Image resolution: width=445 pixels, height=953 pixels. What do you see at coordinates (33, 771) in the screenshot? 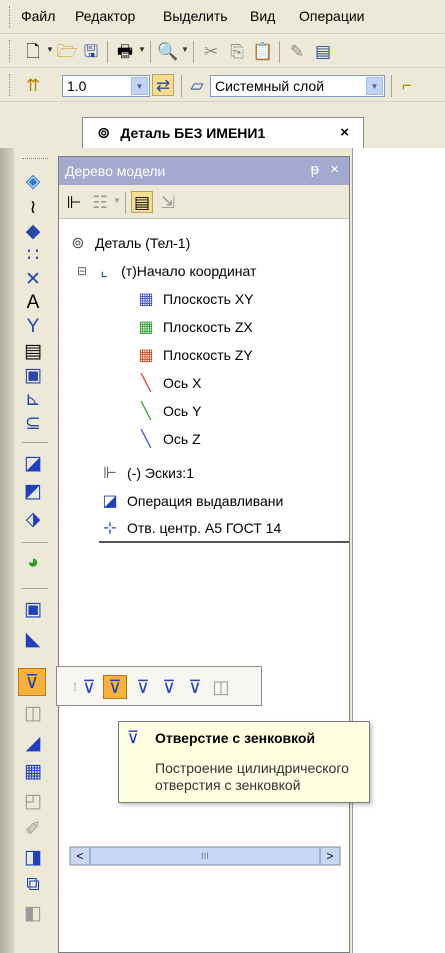
I see `thin-wall-icon: ▦` at bounding box center [33, 771].